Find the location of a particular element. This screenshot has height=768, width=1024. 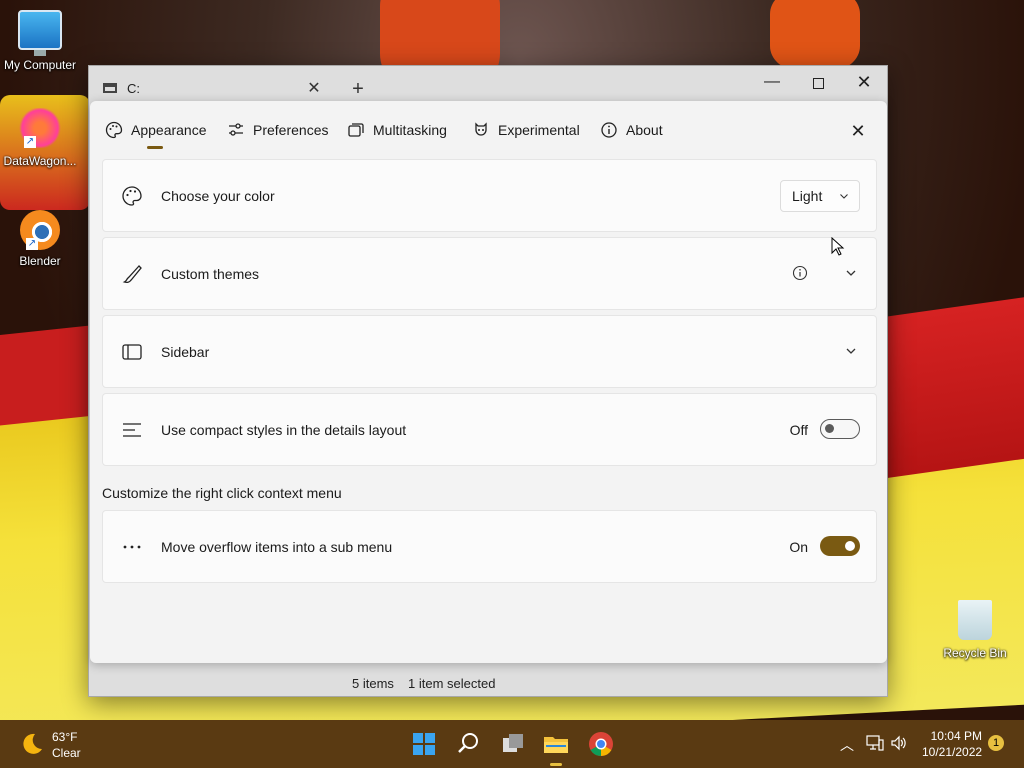

clock-time: 10:04 PM is located at coordinates (956, 736).